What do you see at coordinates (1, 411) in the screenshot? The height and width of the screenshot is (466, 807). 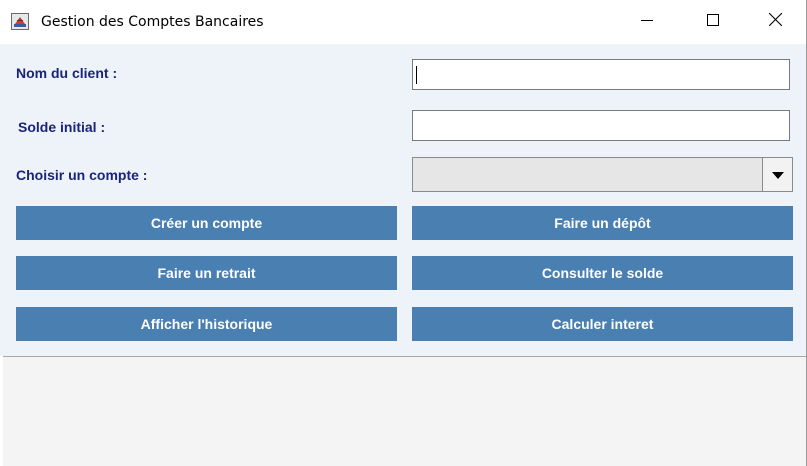 I see `window-edge` at bounding box center [1, 411].